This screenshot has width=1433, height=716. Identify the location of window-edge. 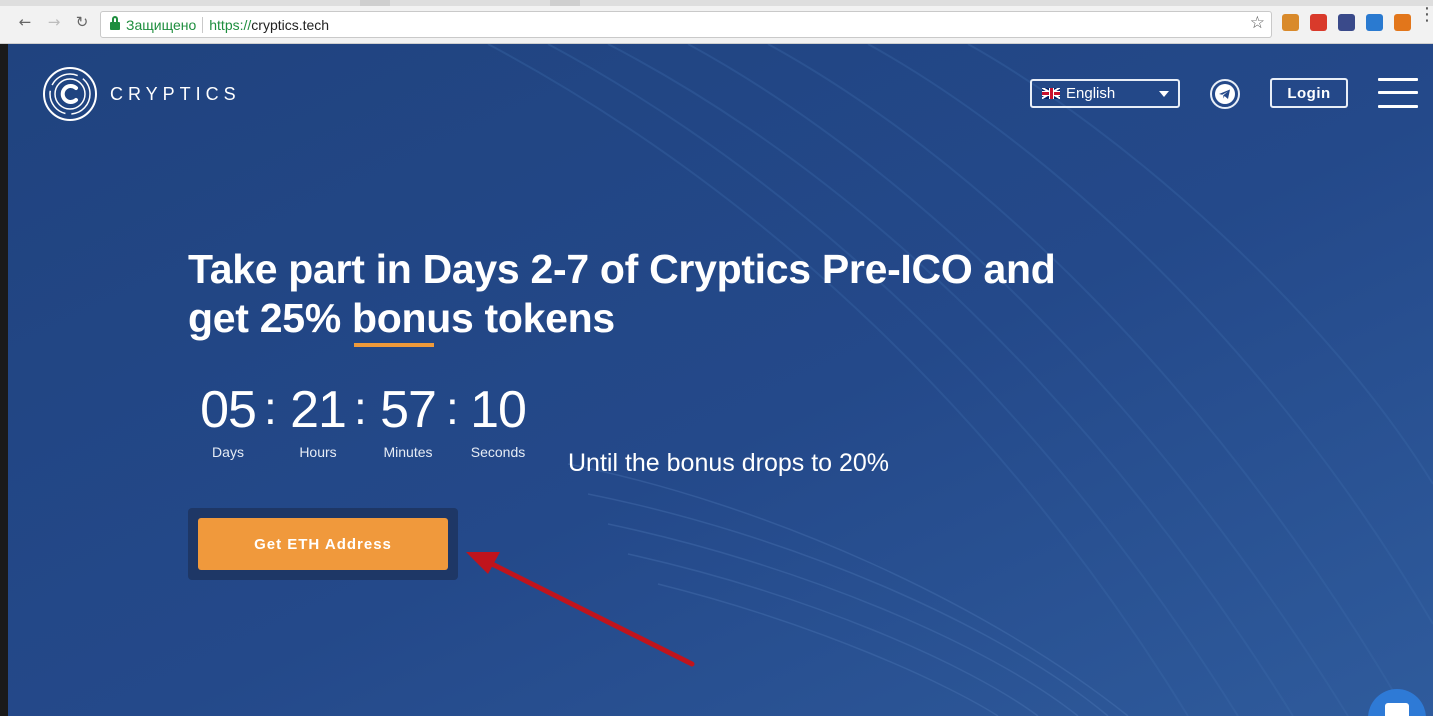
(4, 380).